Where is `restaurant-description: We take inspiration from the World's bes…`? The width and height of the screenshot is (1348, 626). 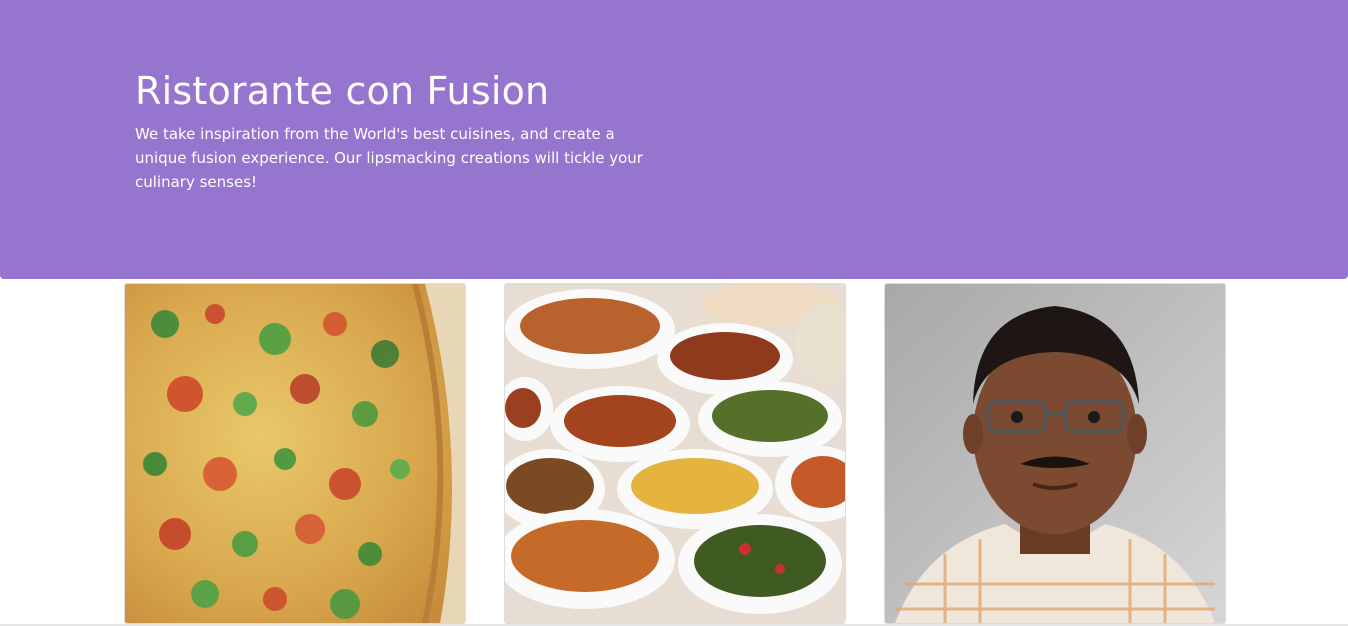
restaurant-description: We take inspiration from the World's bes… is located at coordinates (389, 158).